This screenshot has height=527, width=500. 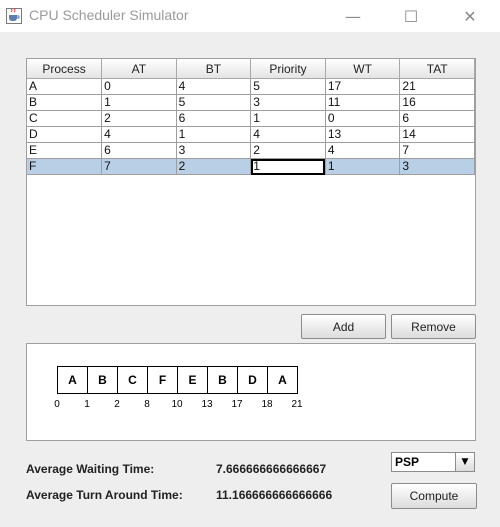 I want to click on table-cell: 16, so click(x=437, y=102).